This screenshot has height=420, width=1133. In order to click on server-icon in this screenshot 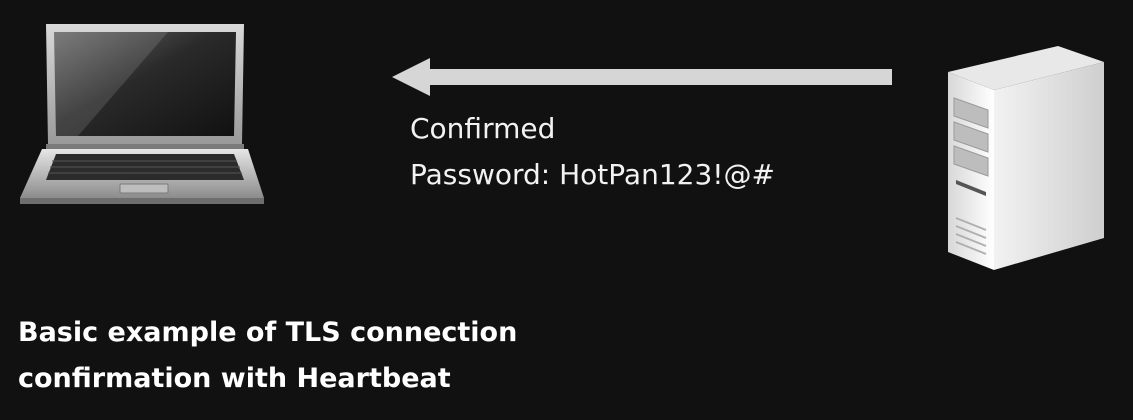, I will do `click(1020, 158)`.